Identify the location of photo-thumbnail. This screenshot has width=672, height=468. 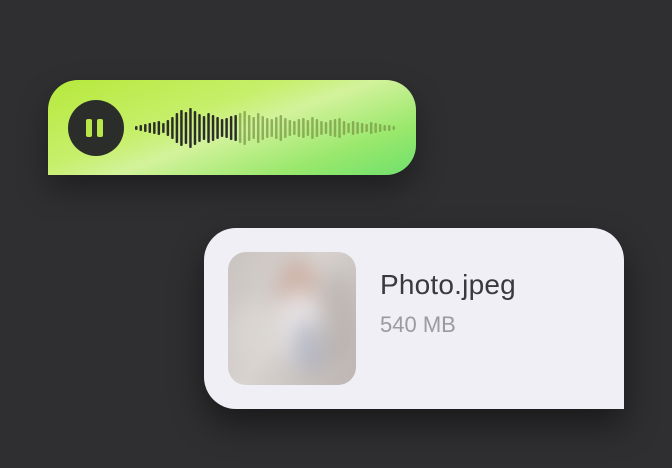
(292, 318).